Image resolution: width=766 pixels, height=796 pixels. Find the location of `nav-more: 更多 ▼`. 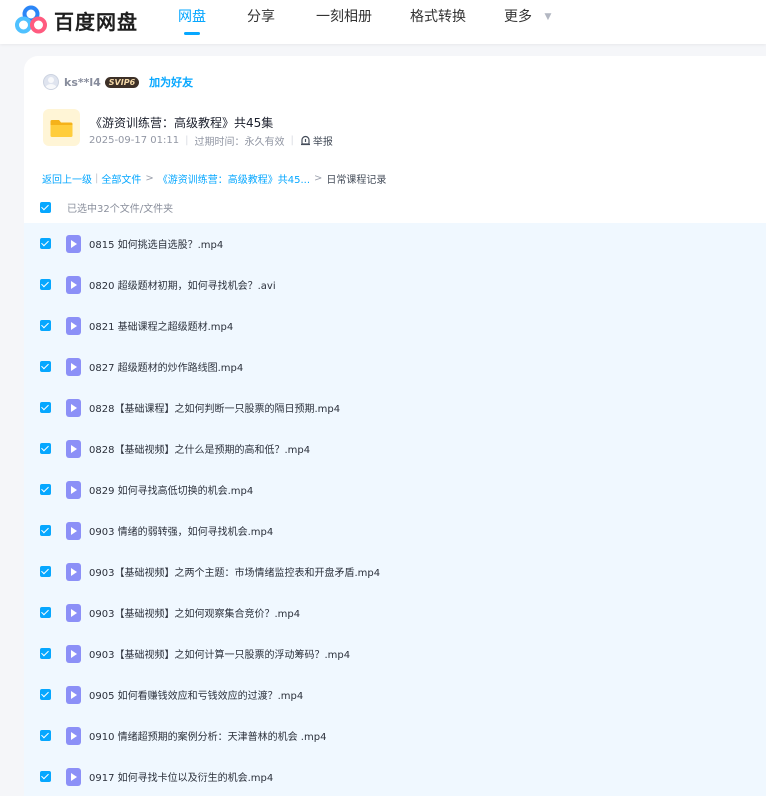

nav-more: 更多 ▼ is located at coordinates (527, 21).